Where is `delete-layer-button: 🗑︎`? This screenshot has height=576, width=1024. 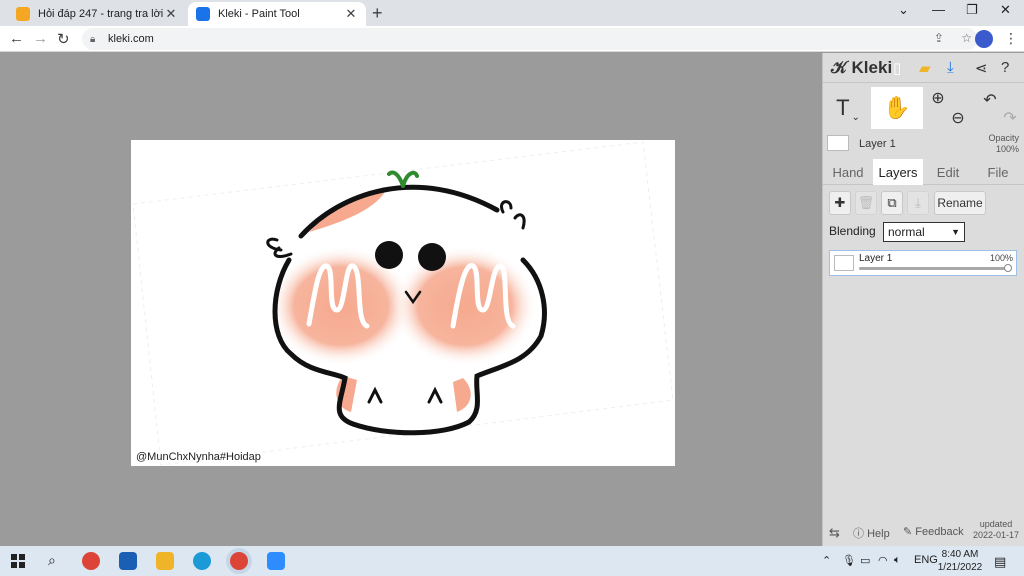
delete-layer-button: 🗑︎ is located at coordinates (866, 203).